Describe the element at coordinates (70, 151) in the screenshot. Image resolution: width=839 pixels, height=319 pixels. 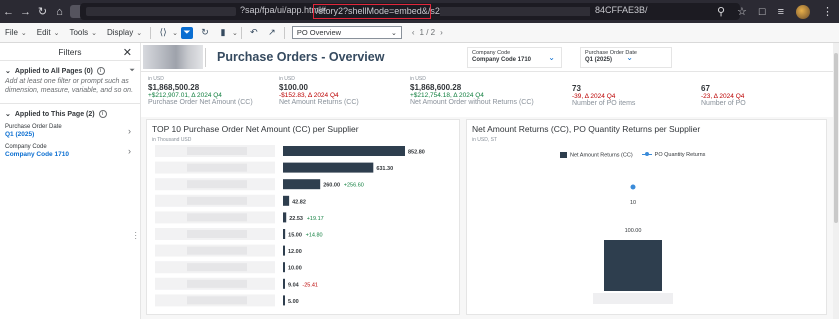
I see `filter-item-company-code: Company Code Company Code 1710 ›` at that location.